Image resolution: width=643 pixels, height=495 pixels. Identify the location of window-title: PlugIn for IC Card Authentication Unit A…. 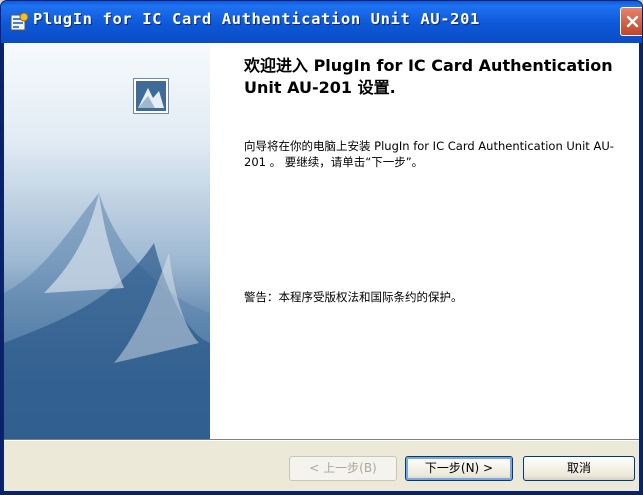
(256, 19).